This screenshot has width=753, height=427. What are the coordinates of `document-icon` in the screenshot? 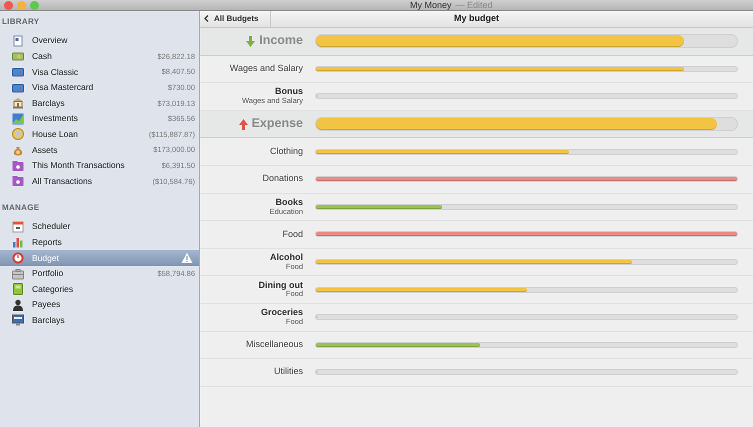 It's located at (18, 40).